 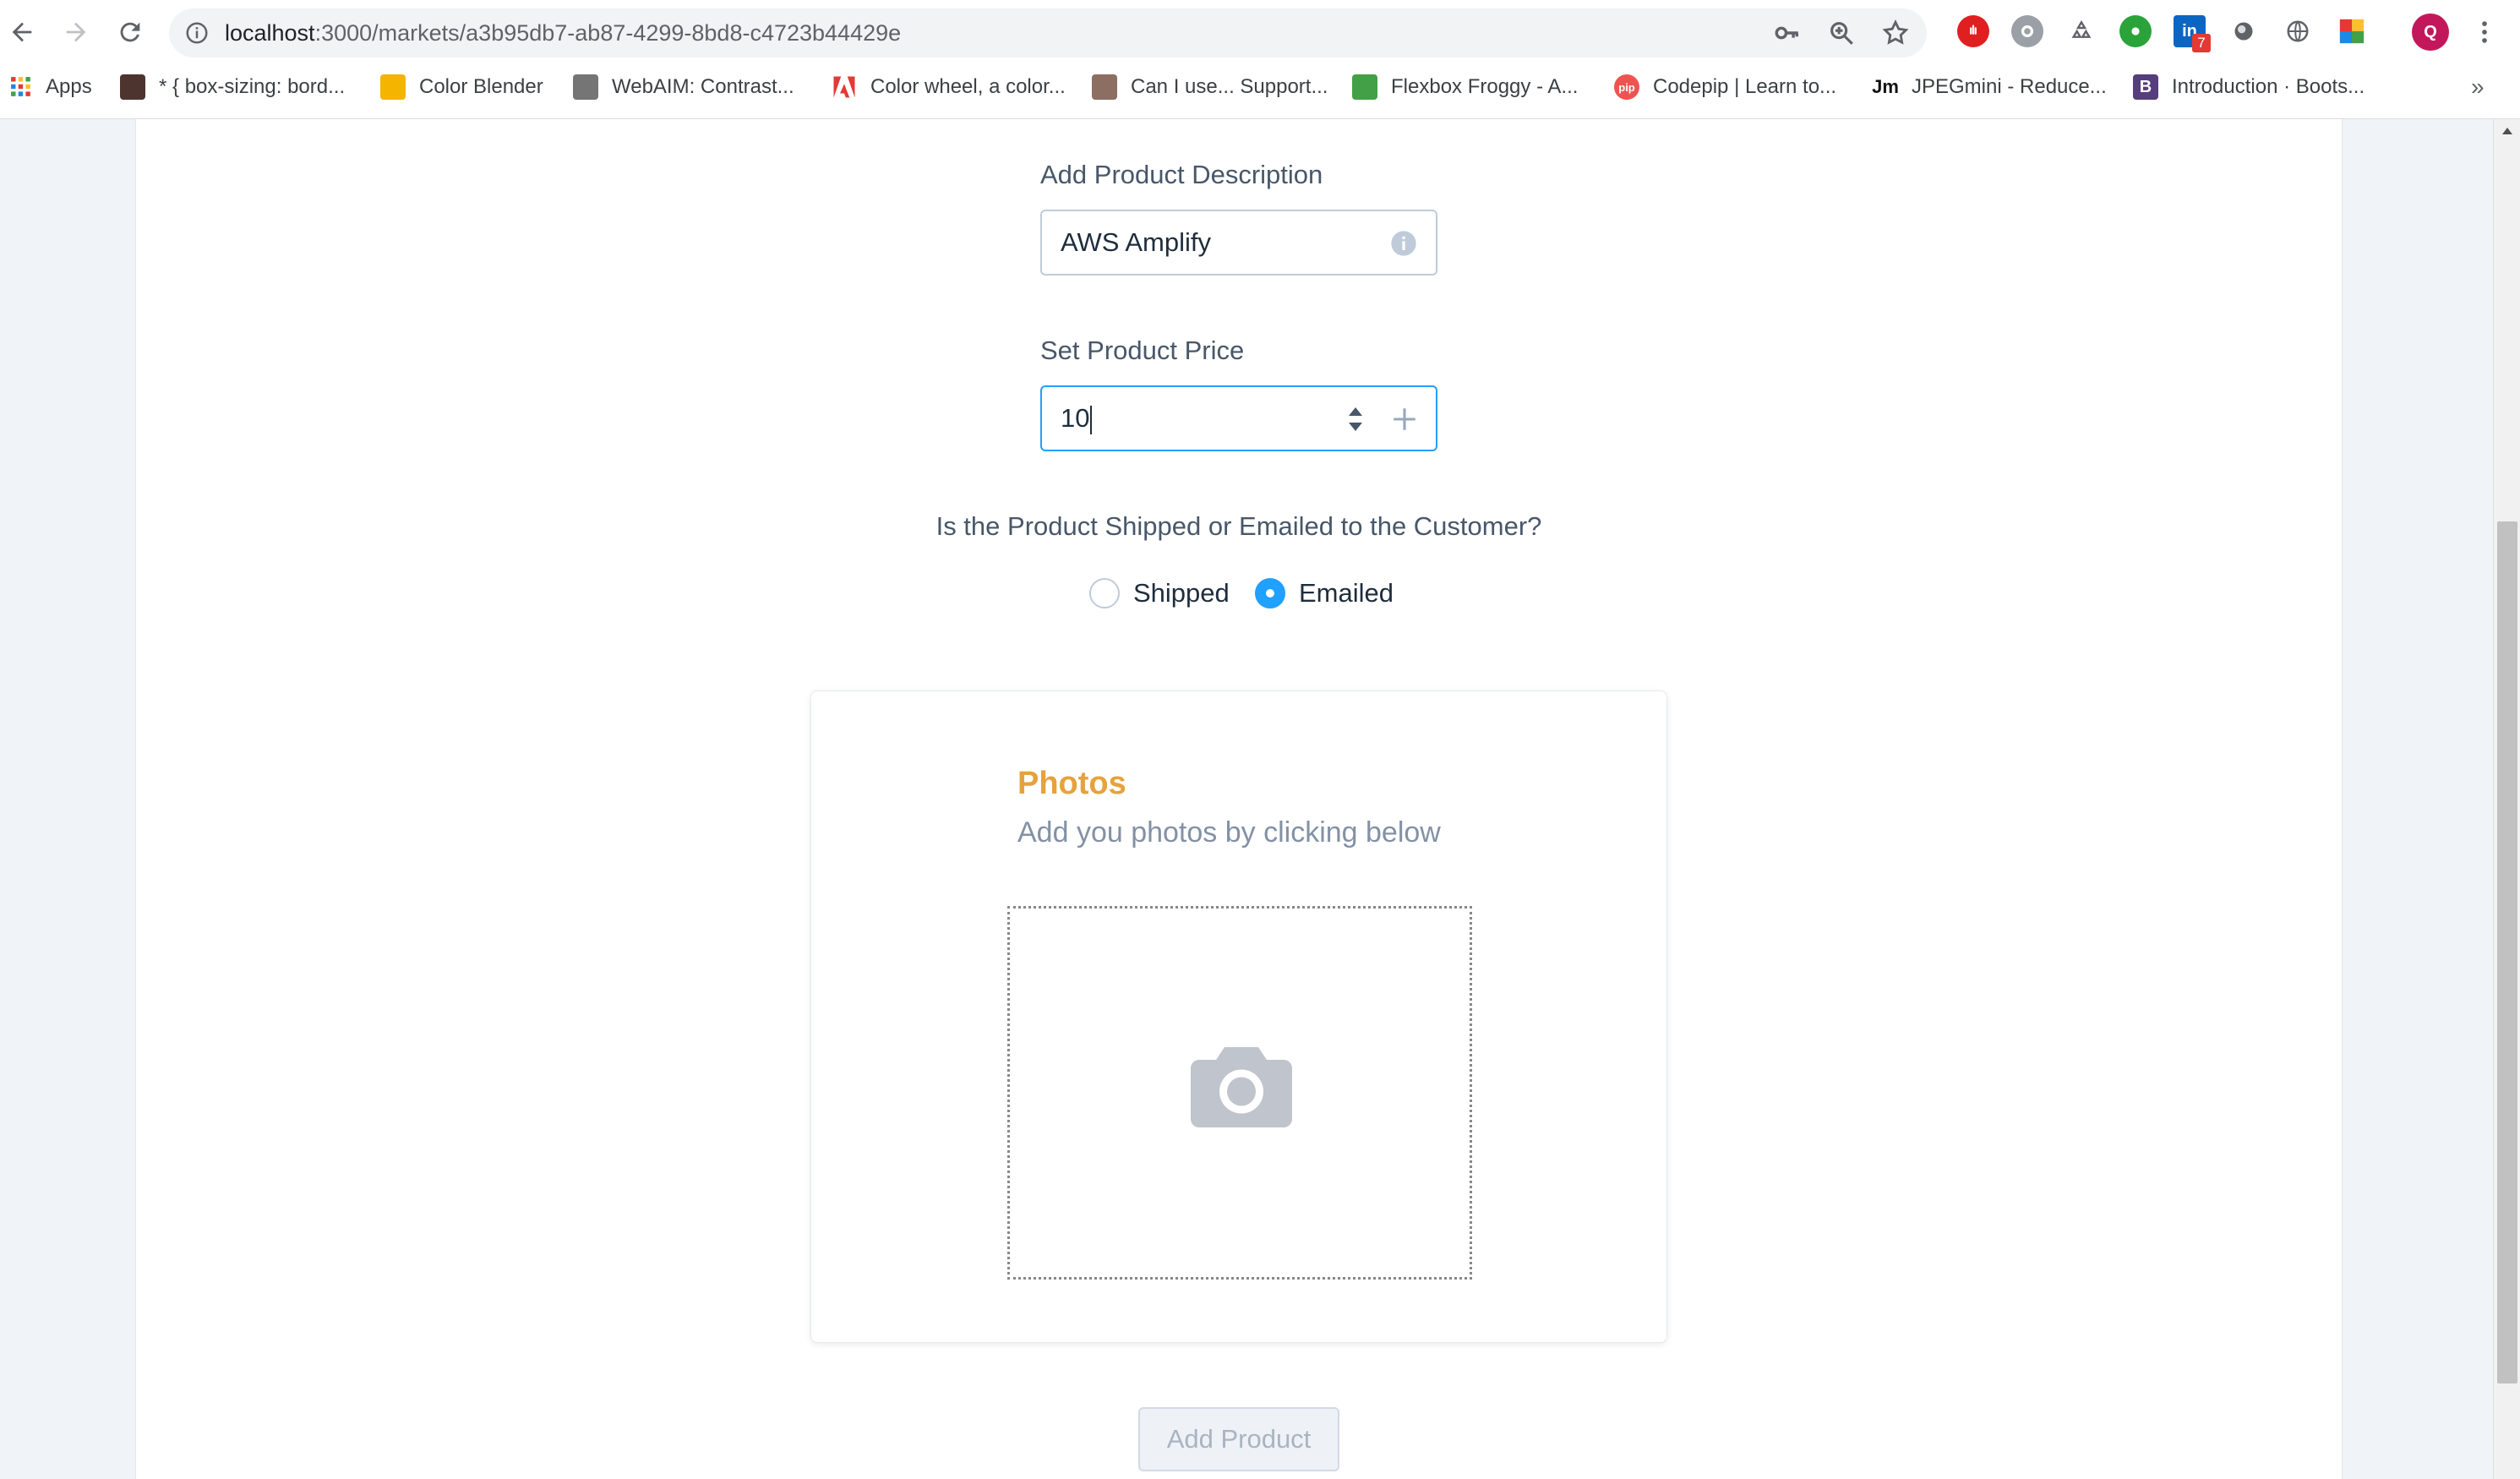 What do you see at coordinates (2027, 31) in the screenshot?
I see `settings-gear-extension-icon` at bounding box center [2027, 31].